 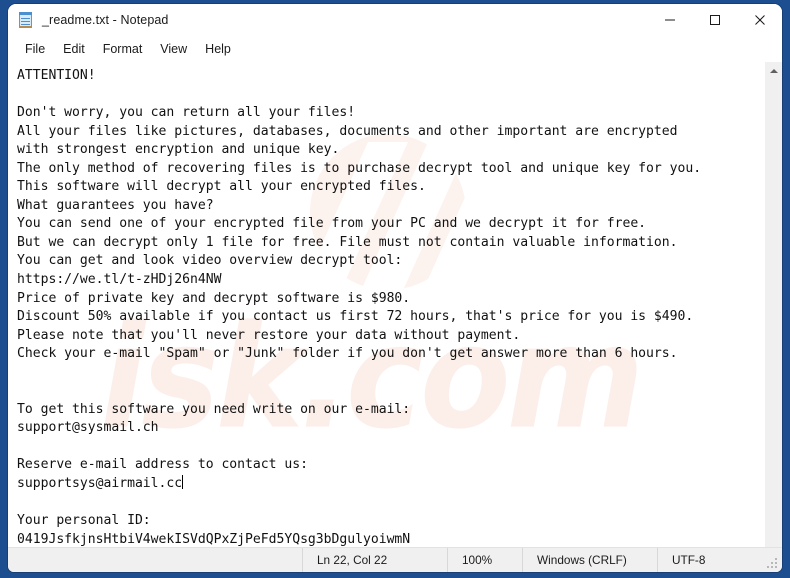 I want to click on text-caret, so click(x=183, y=482).